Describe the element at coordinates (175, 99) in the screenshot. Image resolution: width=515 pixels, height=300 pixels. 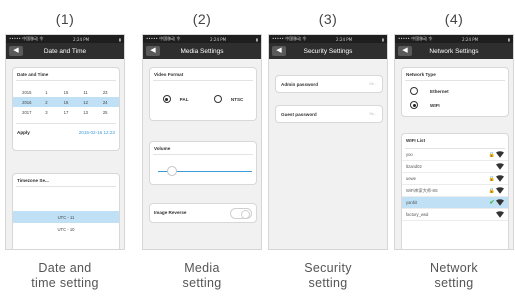
I see `radio-pal: PAL` at that location.